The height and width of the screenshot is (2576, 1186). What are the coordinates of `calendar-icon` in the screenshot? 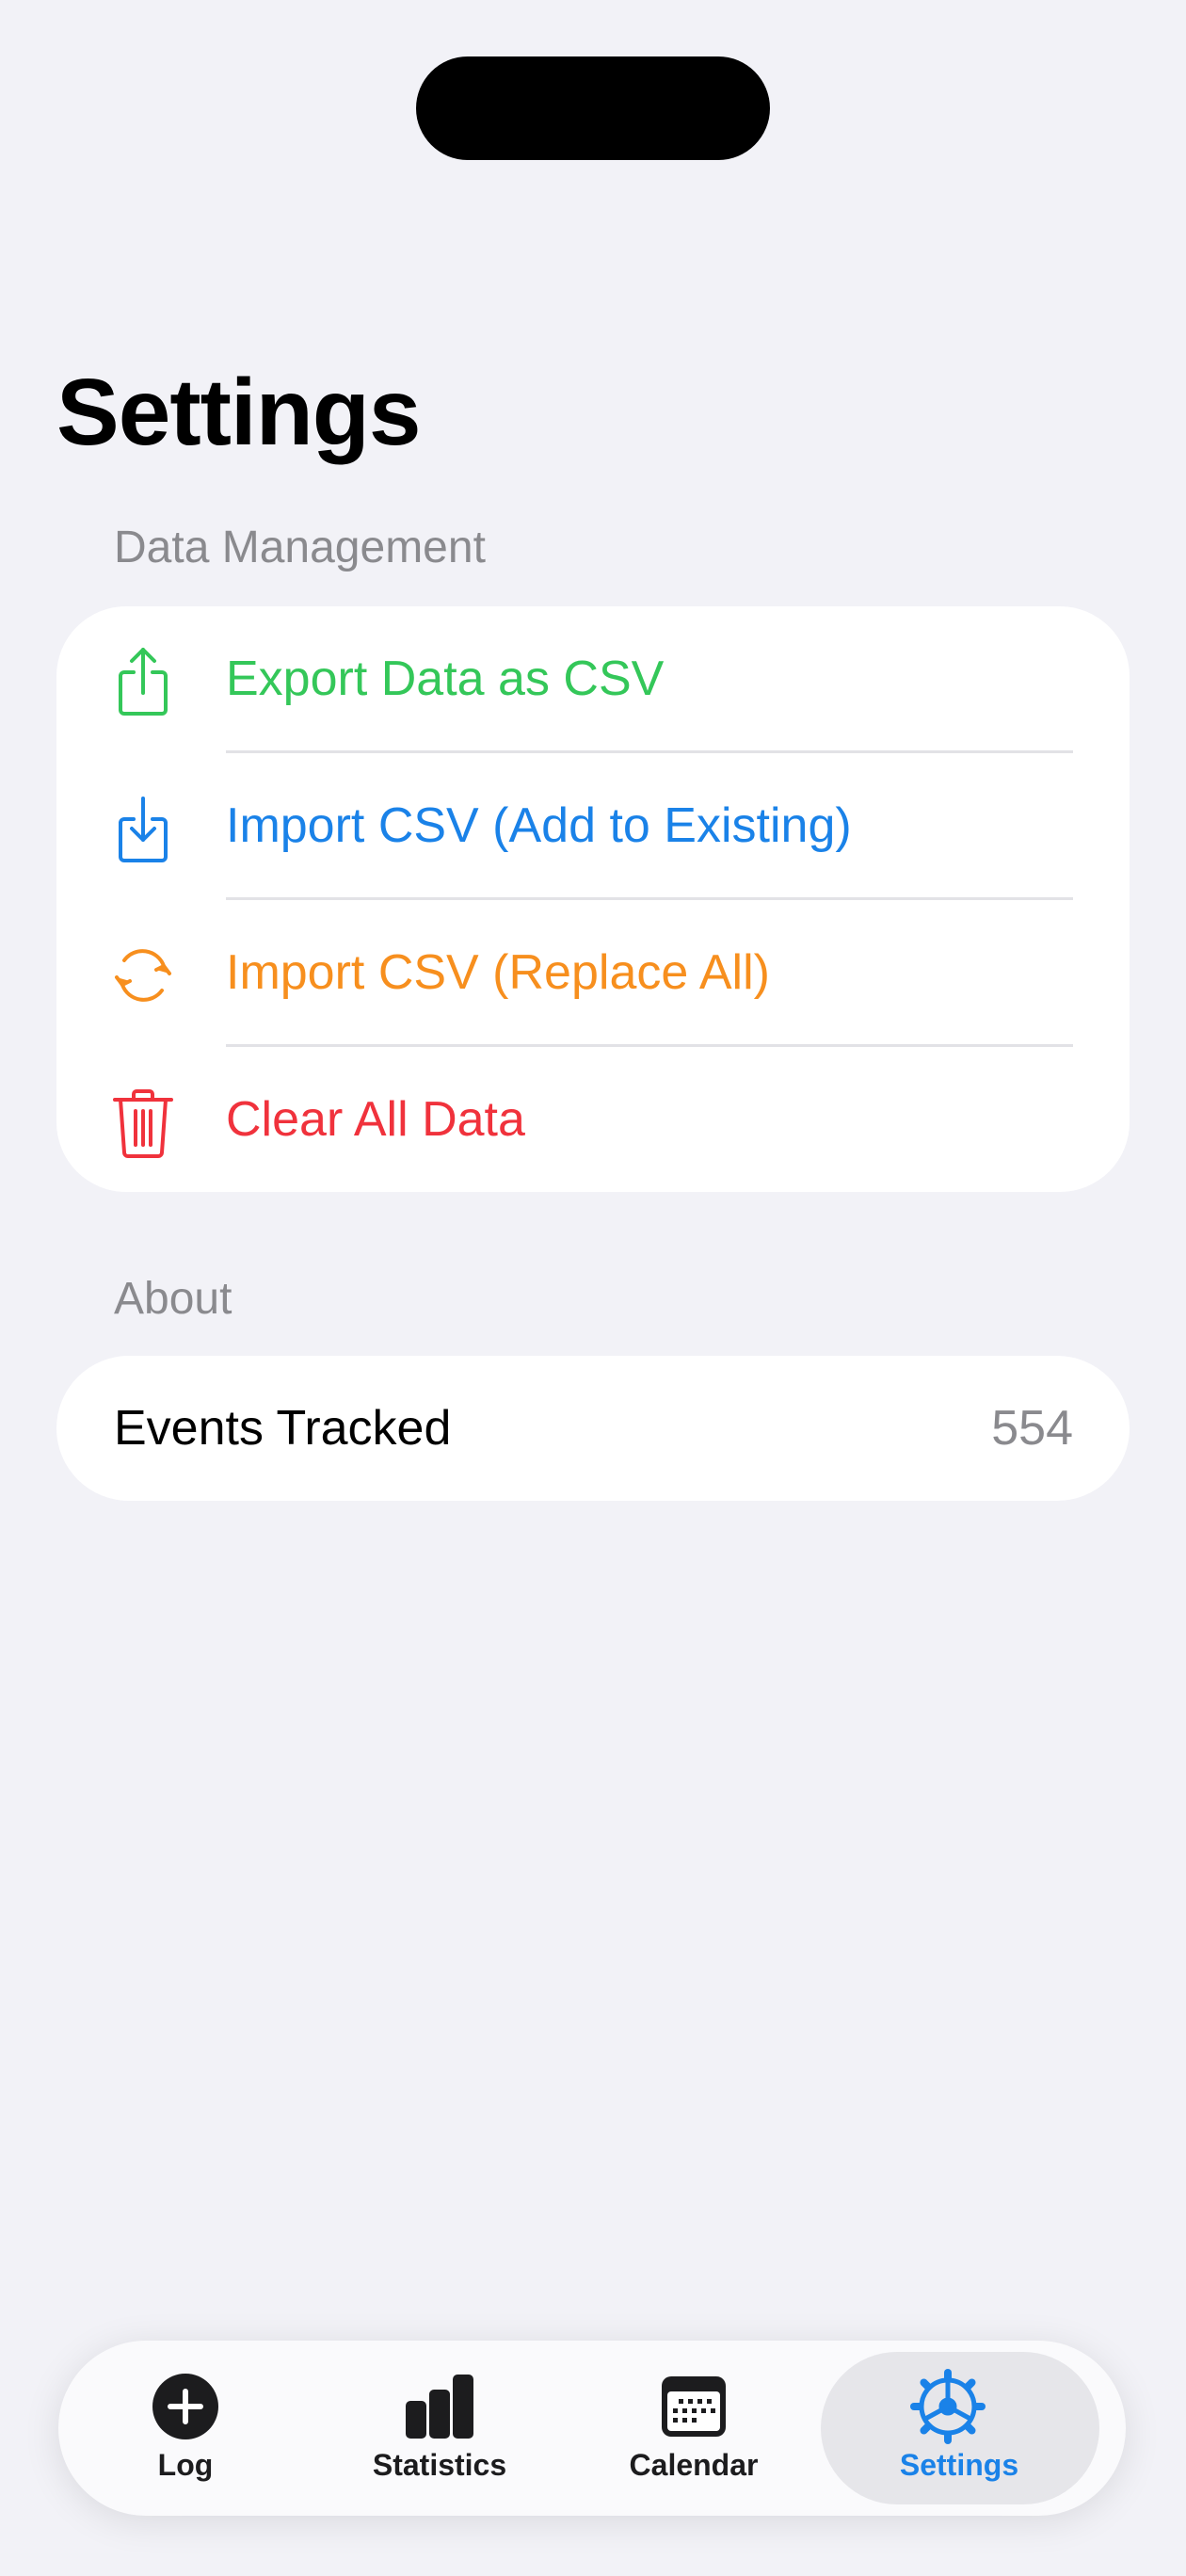 It's located at (693, 2406).